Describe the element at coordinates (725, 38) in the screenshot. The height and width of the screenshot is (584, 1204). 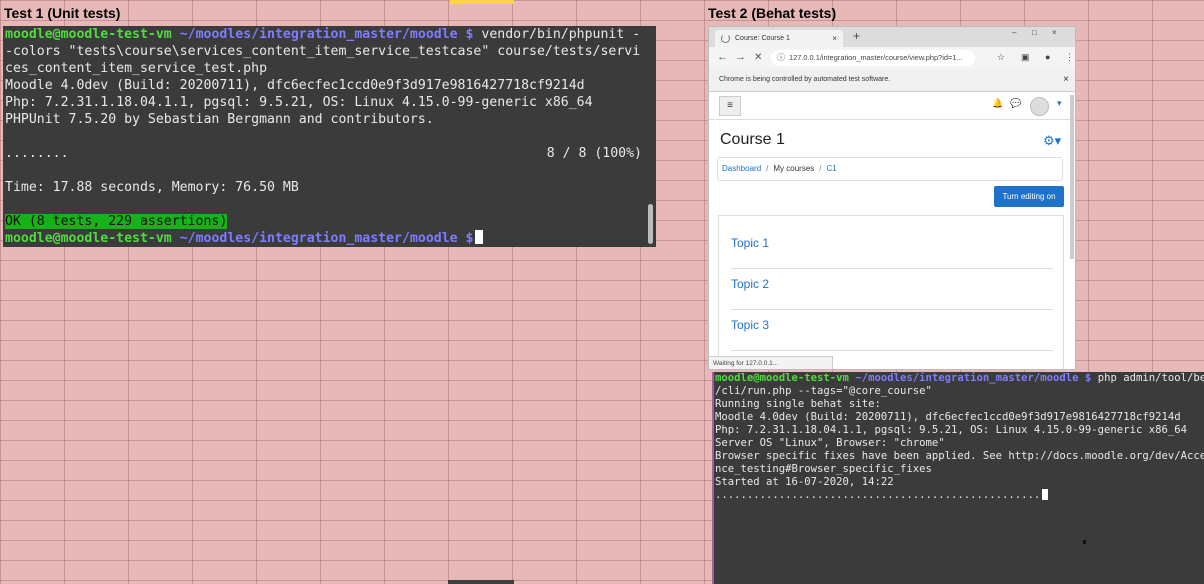
I see `loading-spinner-icon` at that location.